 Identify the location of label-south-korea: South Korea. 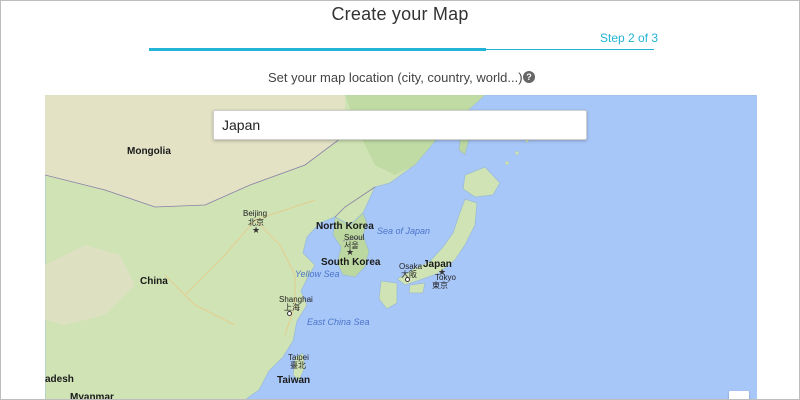
(351, 262).